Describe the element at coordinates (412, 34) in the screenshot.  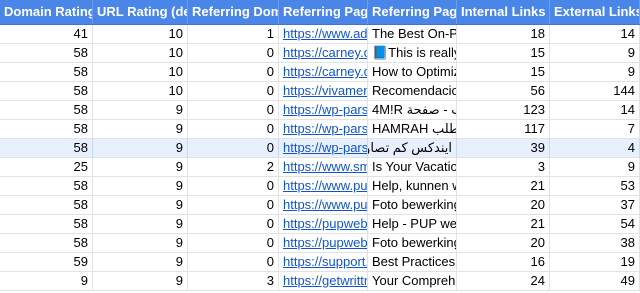
I see `cell-referring-page-title: The Best On-Pag` at that location.